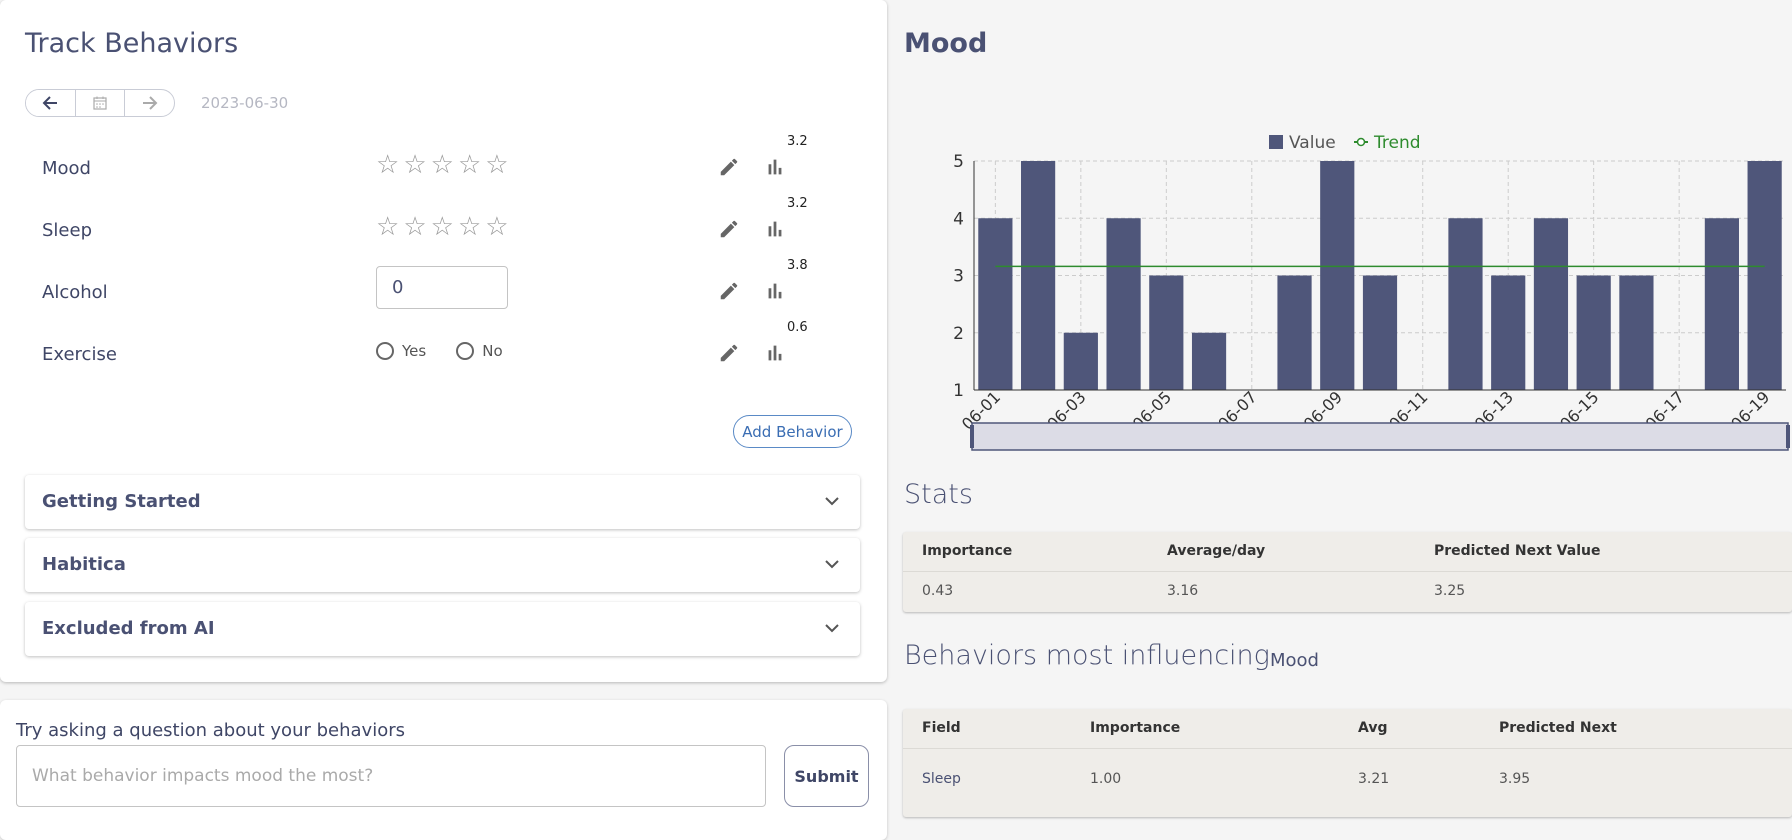 The height and width of the screenshot is (840, 1792). I want to click on calendar-icon, so click(100, 103).